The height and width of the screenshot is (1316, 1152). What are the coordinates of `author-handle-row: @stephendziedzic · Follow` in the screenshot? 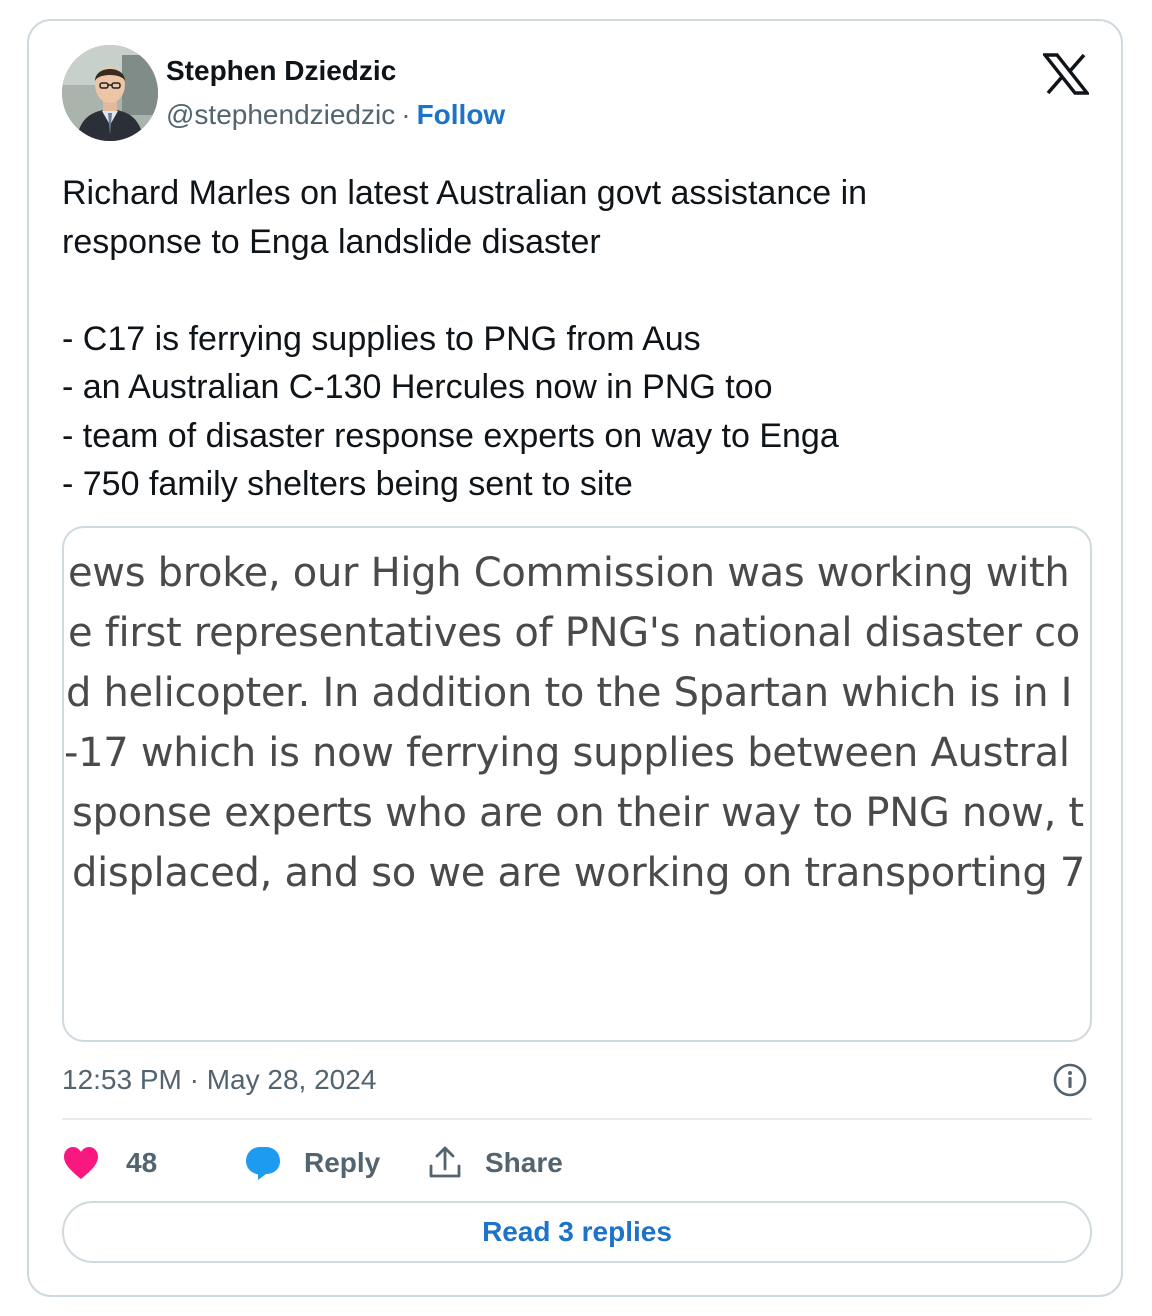 It's located at (335, 115).